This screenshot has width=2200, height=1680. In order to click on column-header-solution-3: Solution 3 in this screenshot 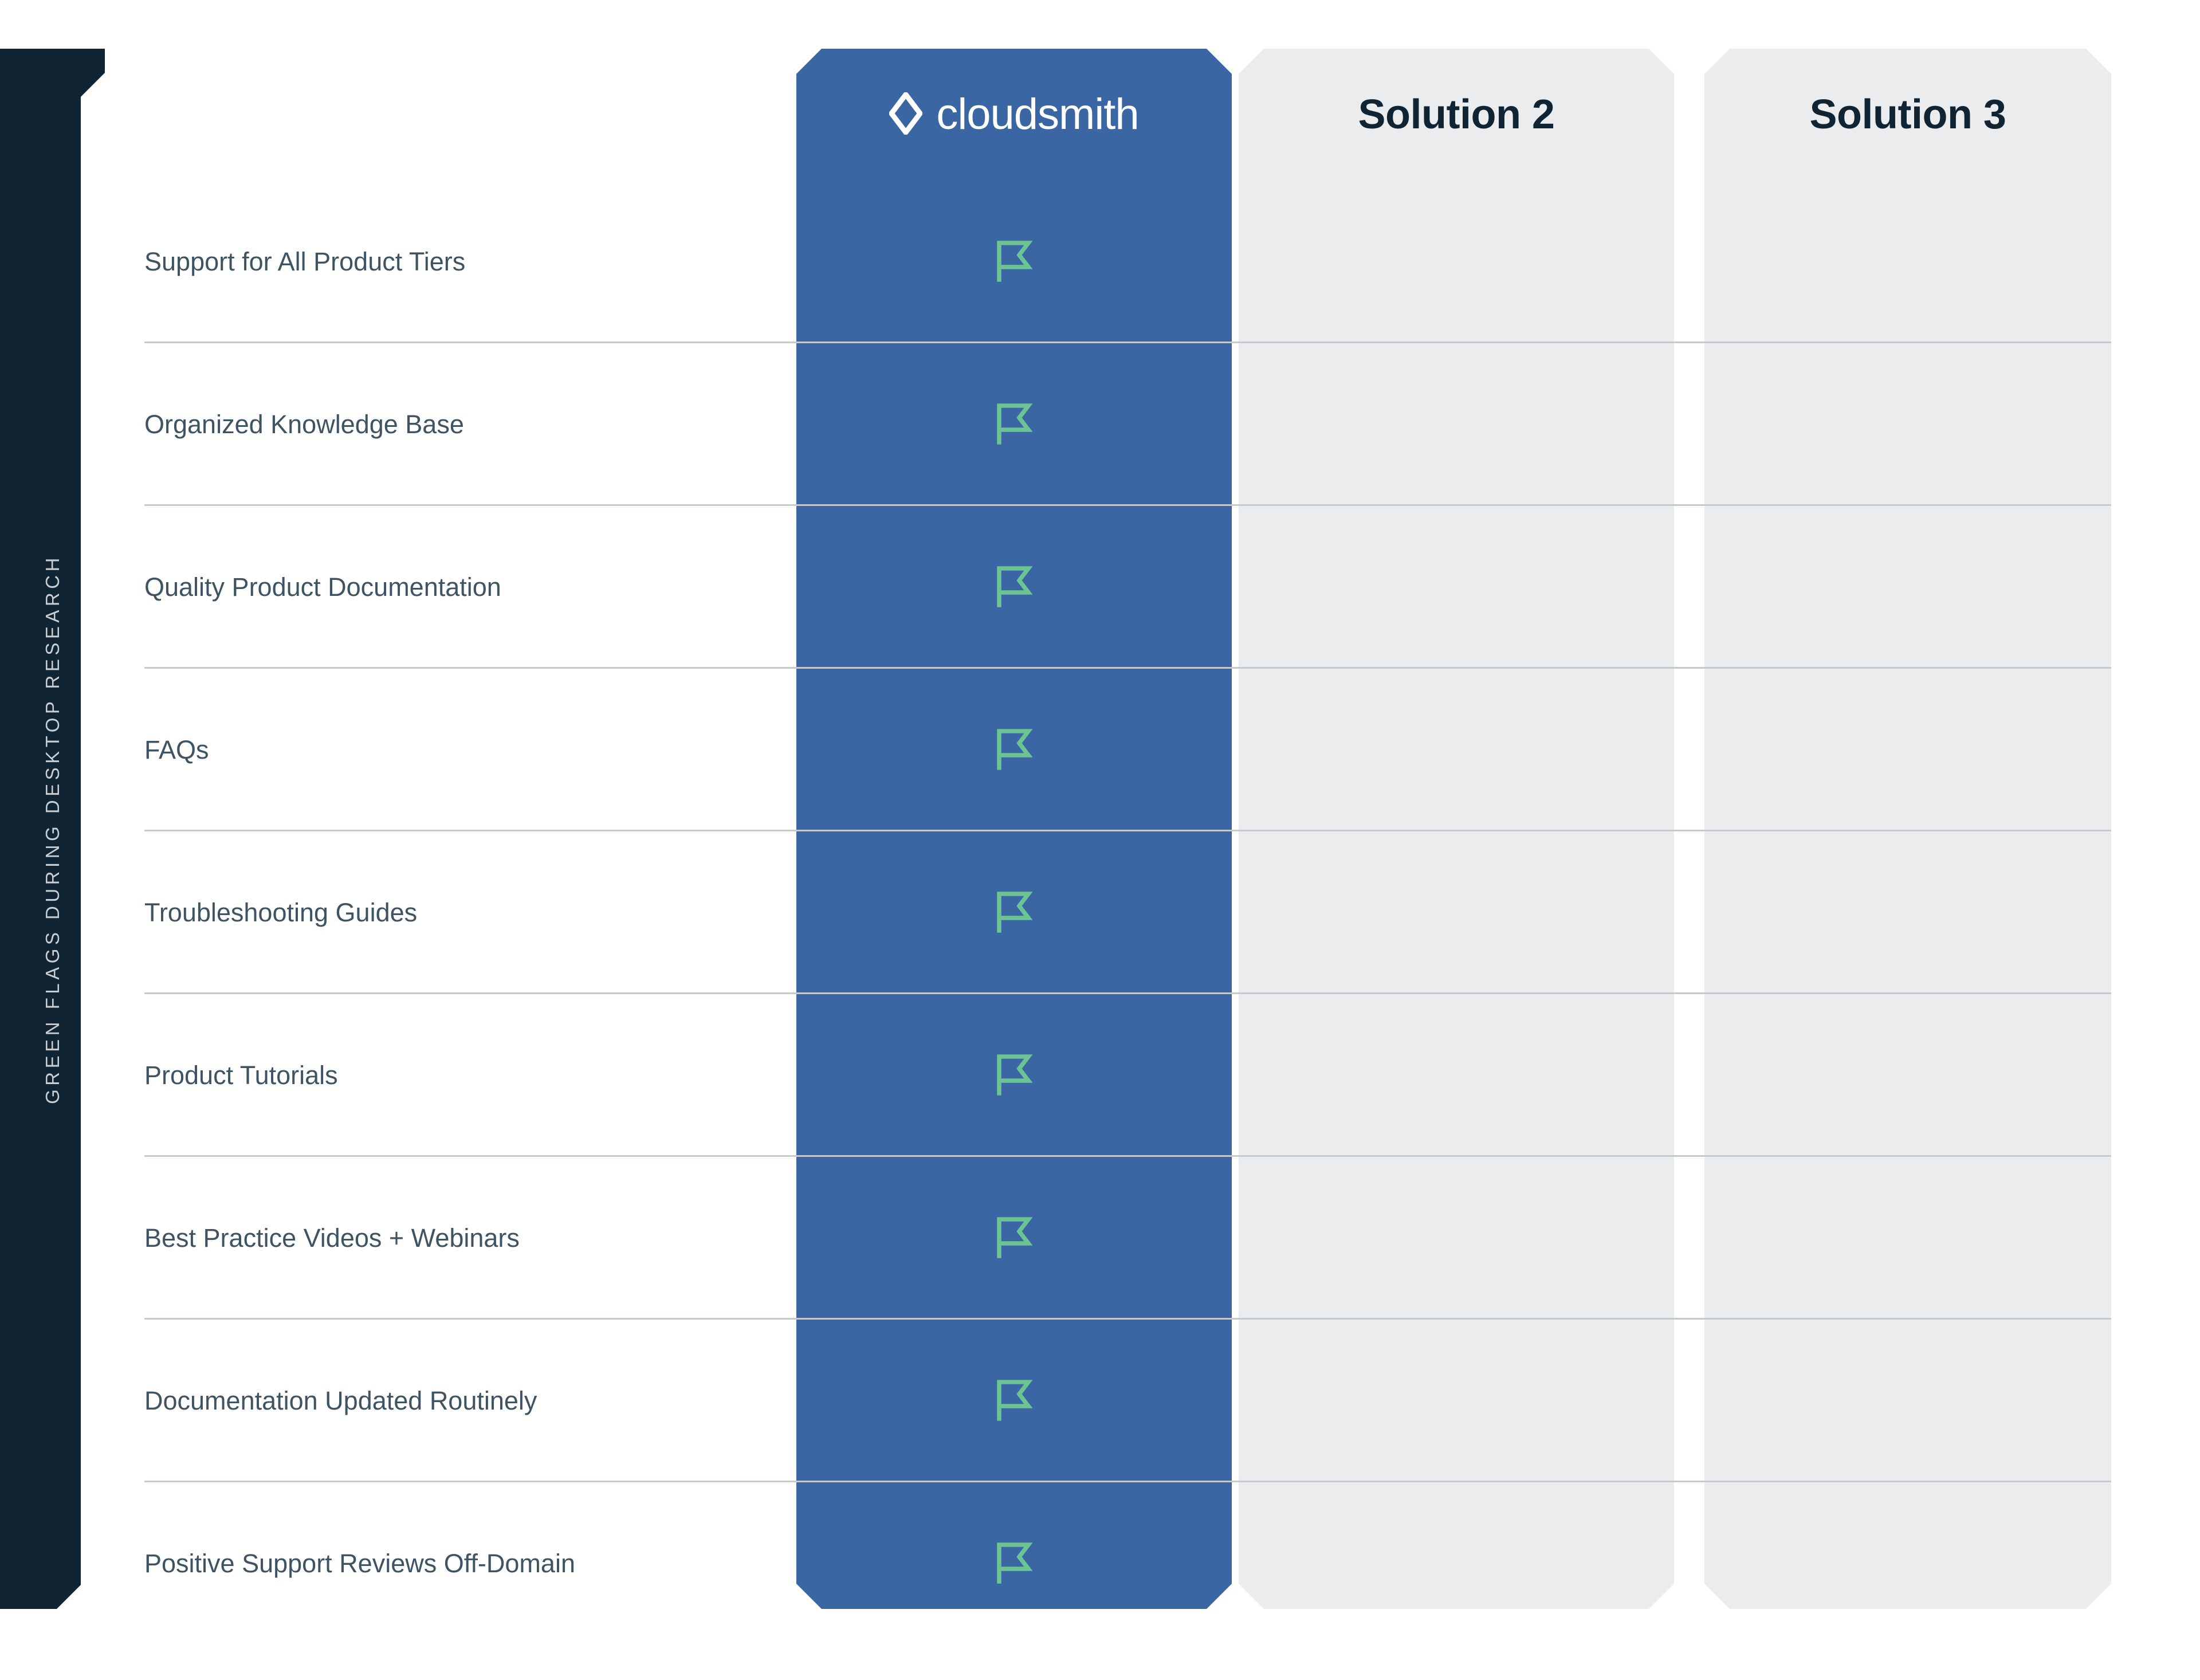, I will do `click(1907, 114)`.